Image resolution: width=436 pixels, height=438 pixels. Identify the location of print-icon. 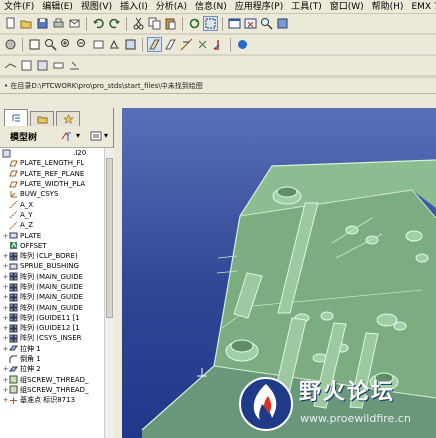
(58, 23).